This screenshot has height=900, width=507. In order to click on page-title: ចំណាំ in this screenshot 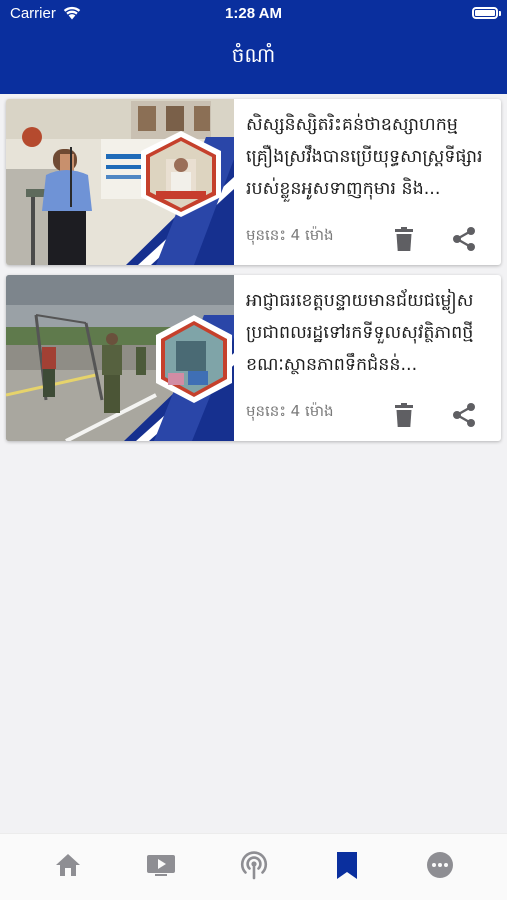, I will do `click(253, 55)`.